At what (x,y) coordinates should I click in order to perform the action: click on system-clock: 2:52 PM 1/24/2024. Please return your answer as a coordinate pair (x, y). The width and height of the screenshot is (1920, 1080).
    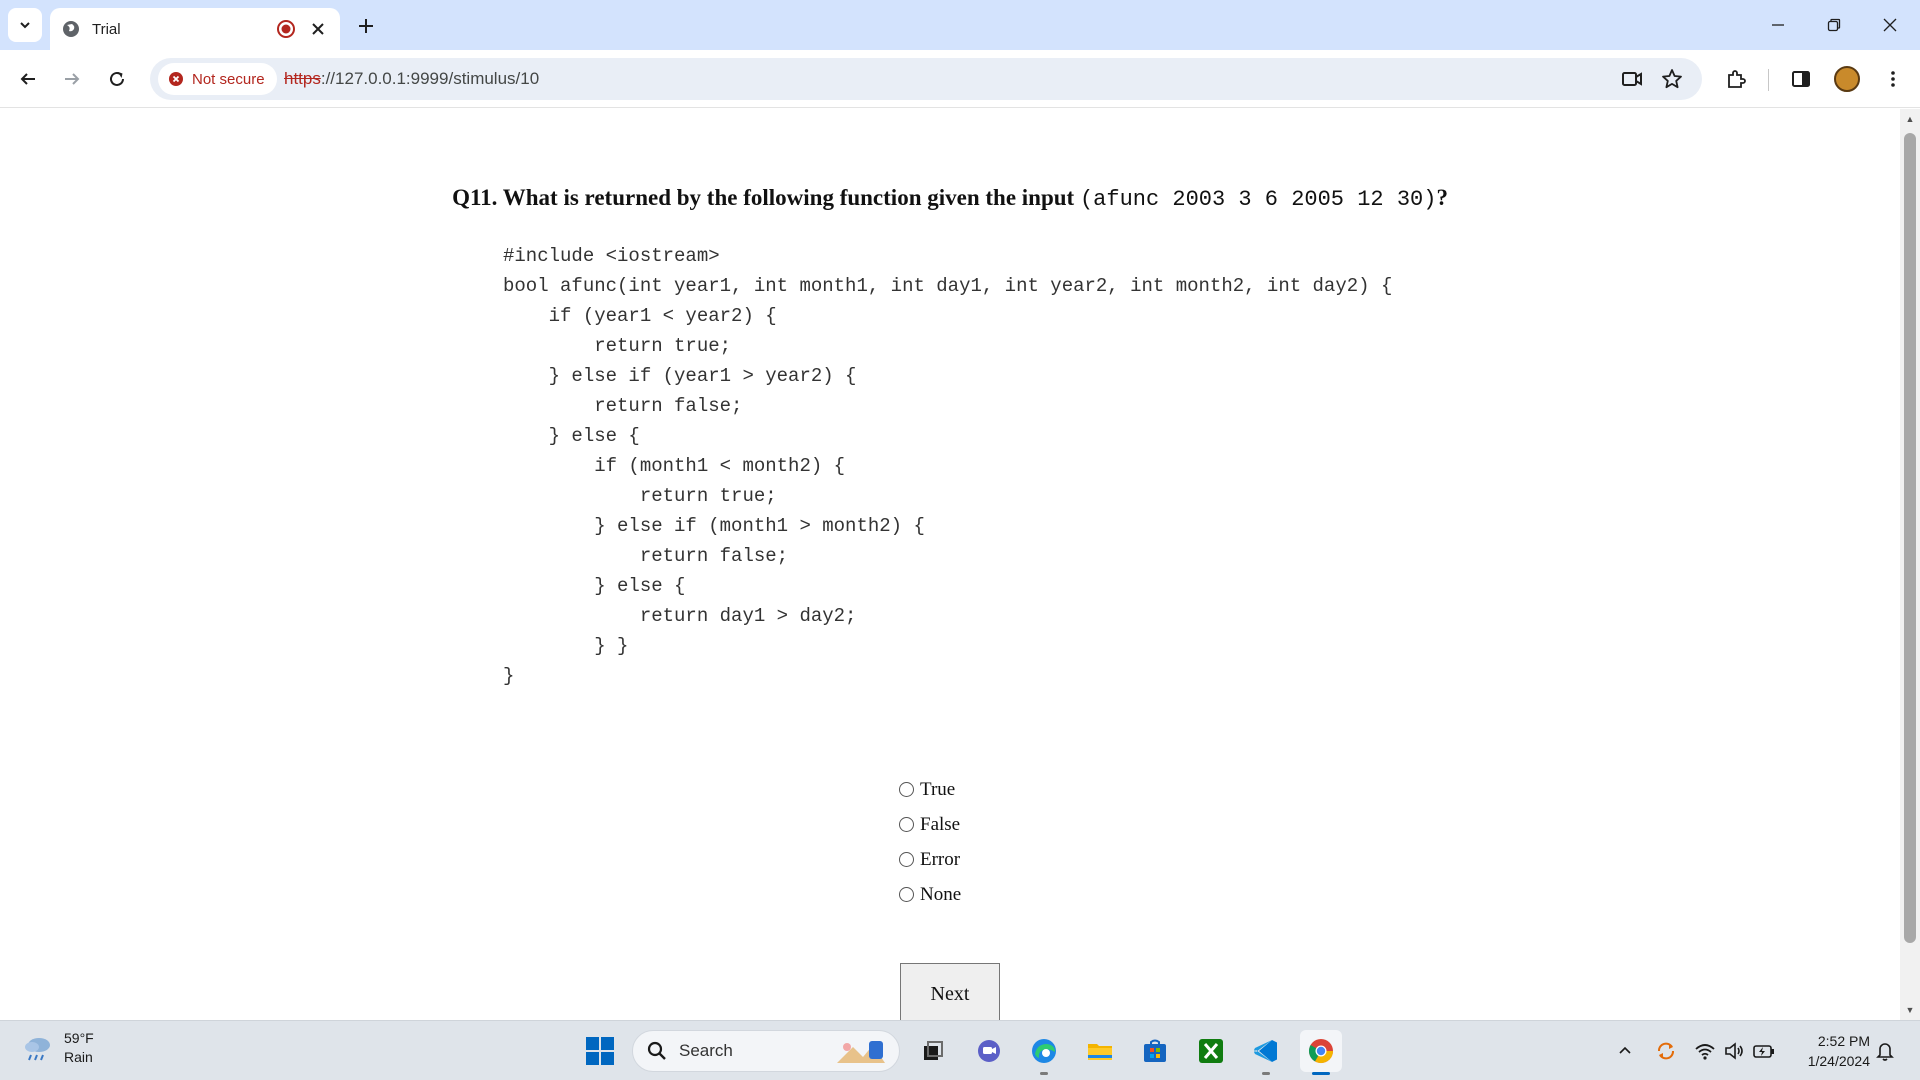
    Looking at the image, I should click on (1830, 1051).